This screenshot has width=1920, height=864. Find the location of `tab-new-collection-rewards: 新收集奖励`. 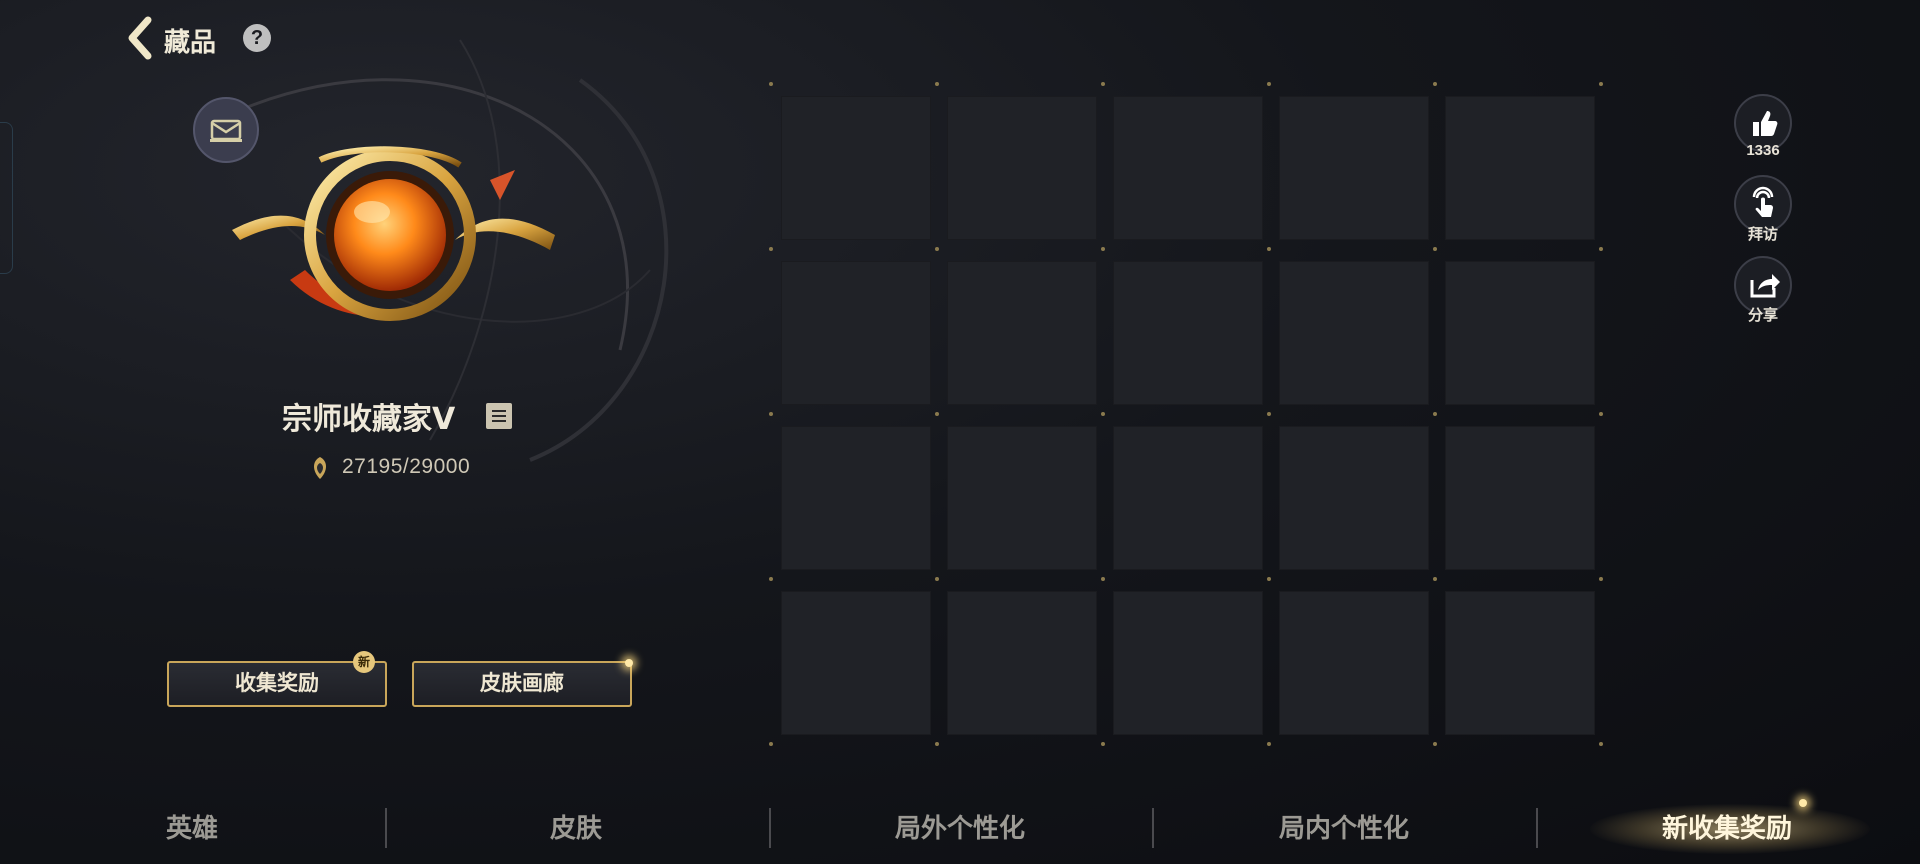

tab-new-collection-rewards: 新收集奖励 is located at coordinates (1727, 828).